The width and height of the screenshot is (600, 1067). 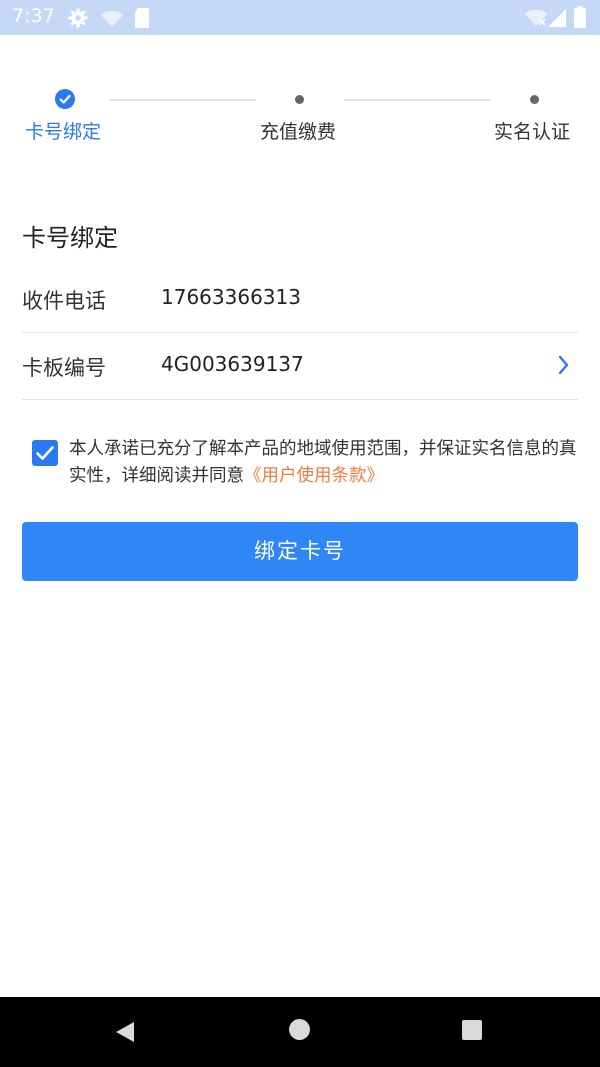 I want to click on recent-apps-icon, so click(x=472, y=1030).